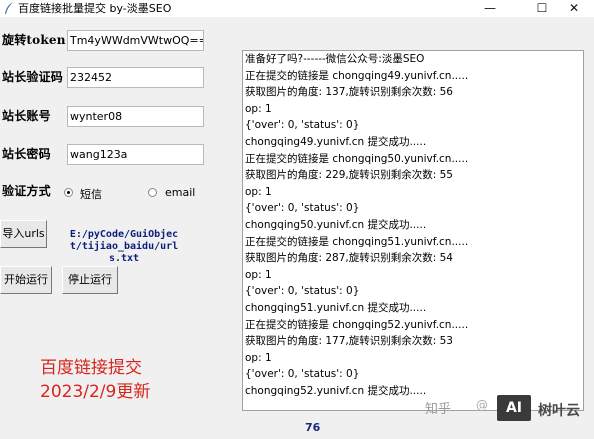 The width and height of the screenshot is (594, 439). Describe the element at coordinates (349, 175) in the screenshot. I see `log-line: 获取图片的角度: 229,旋转识别剩余次数: 55` at that location.